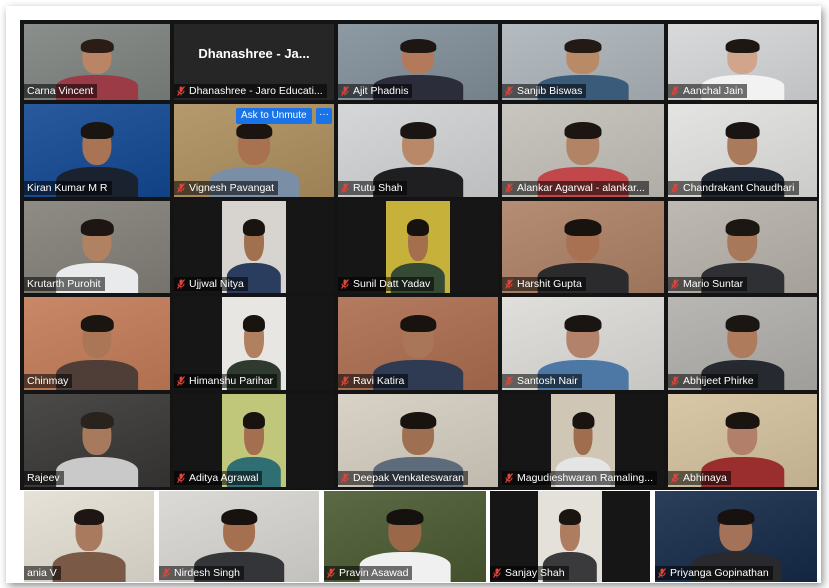 This screenshot has height=588, width=829. I want to click on participant-name: Deepak Venkateswaran, so click(408, 478).